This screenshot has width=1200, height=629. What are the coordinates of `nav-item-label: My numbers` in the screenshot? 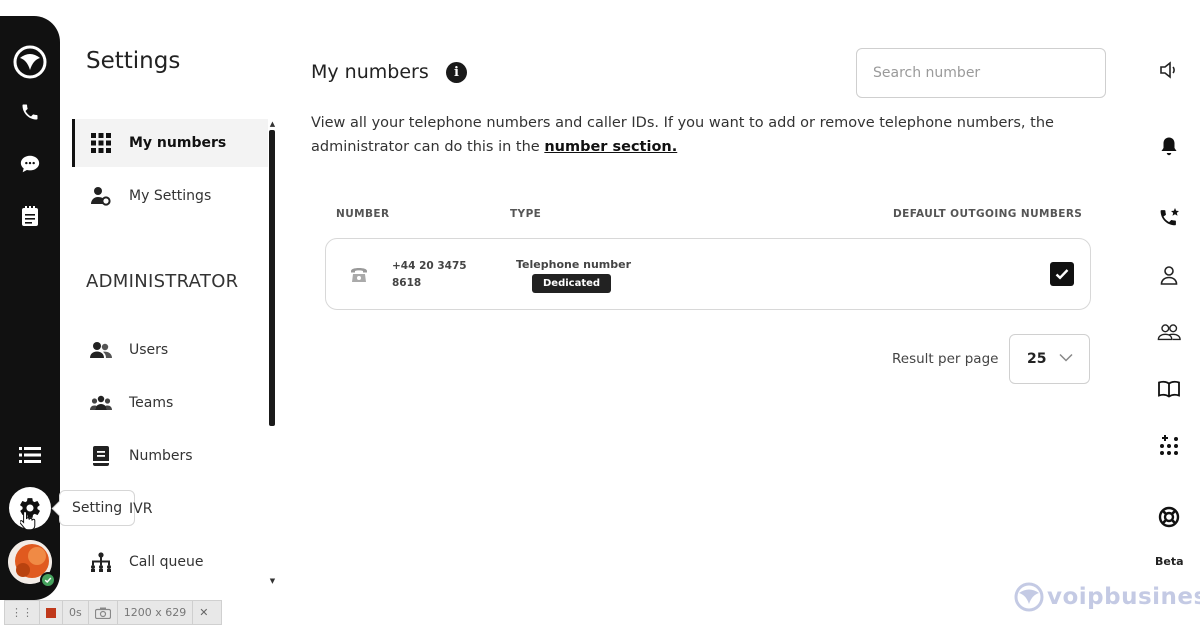 It's located at (178, 143).